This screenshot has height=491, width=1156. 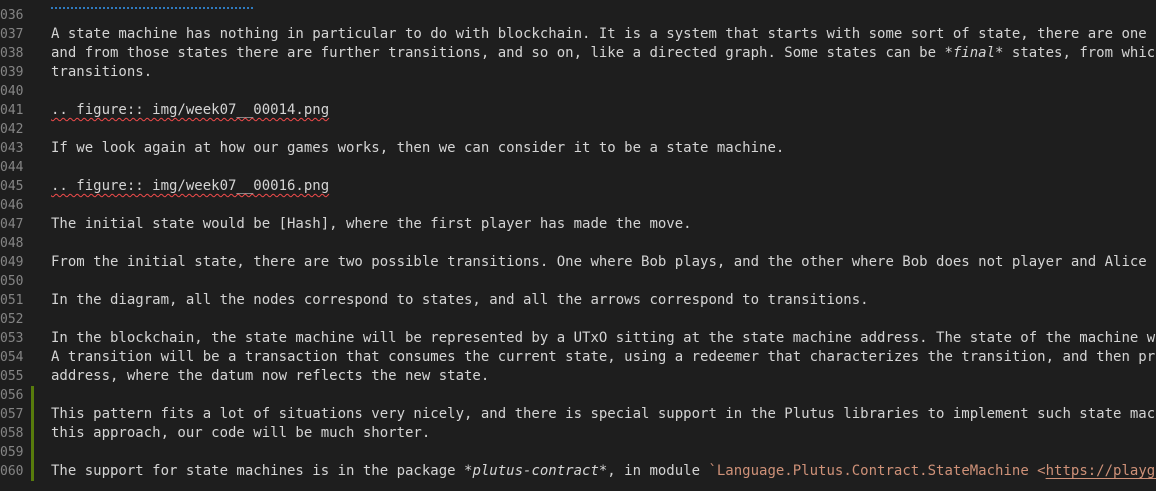 I want to click on line-number: 043, so click(x=12, y=148).